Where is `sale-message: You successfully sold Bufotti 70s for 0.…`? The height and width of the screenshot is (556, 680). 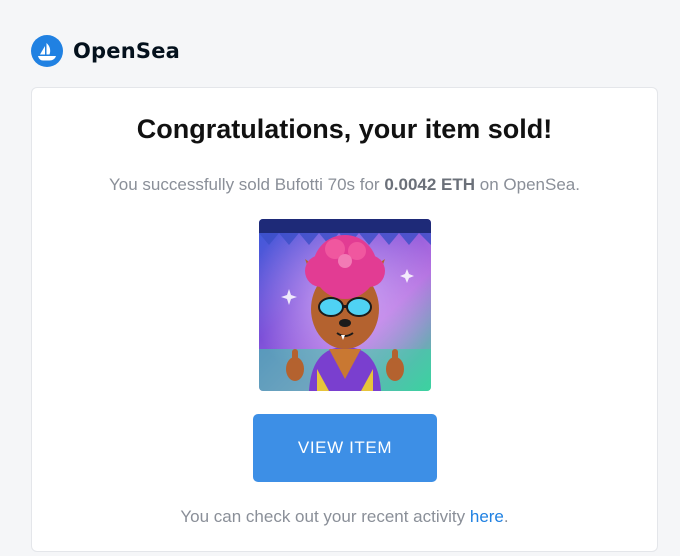 sale-message: You successfully sold Bufotti 70s for 0.… is located at coordinates (344, 185).